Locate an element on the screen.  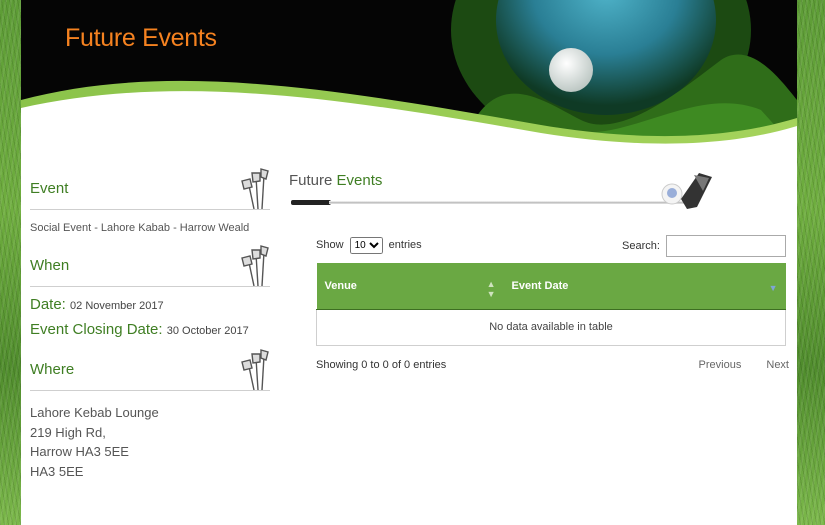
table-controls: Show 10 entries Search: is located at coordinates (551, 247).